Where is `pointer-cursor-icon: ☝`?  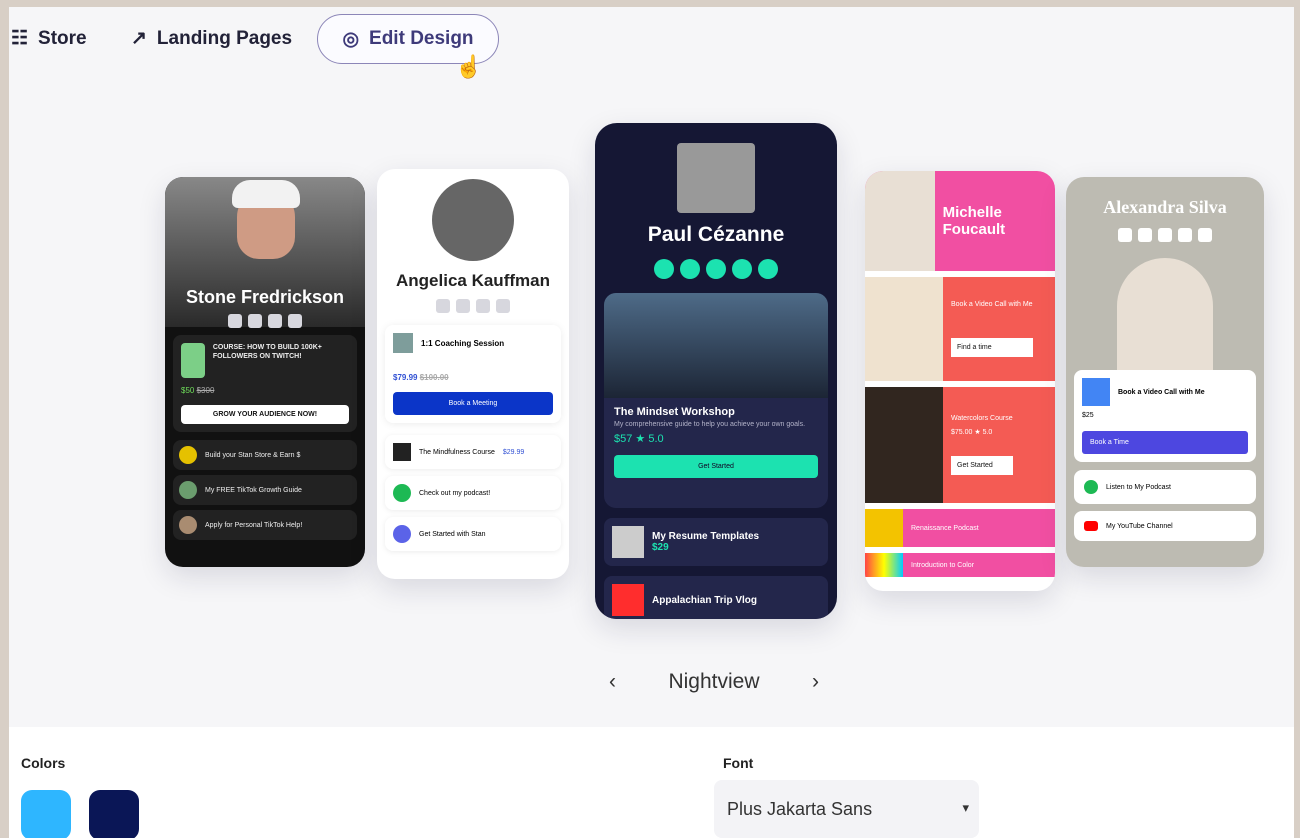
pointer-cursor-icon: ☝ is located at coordinates (469, 66).